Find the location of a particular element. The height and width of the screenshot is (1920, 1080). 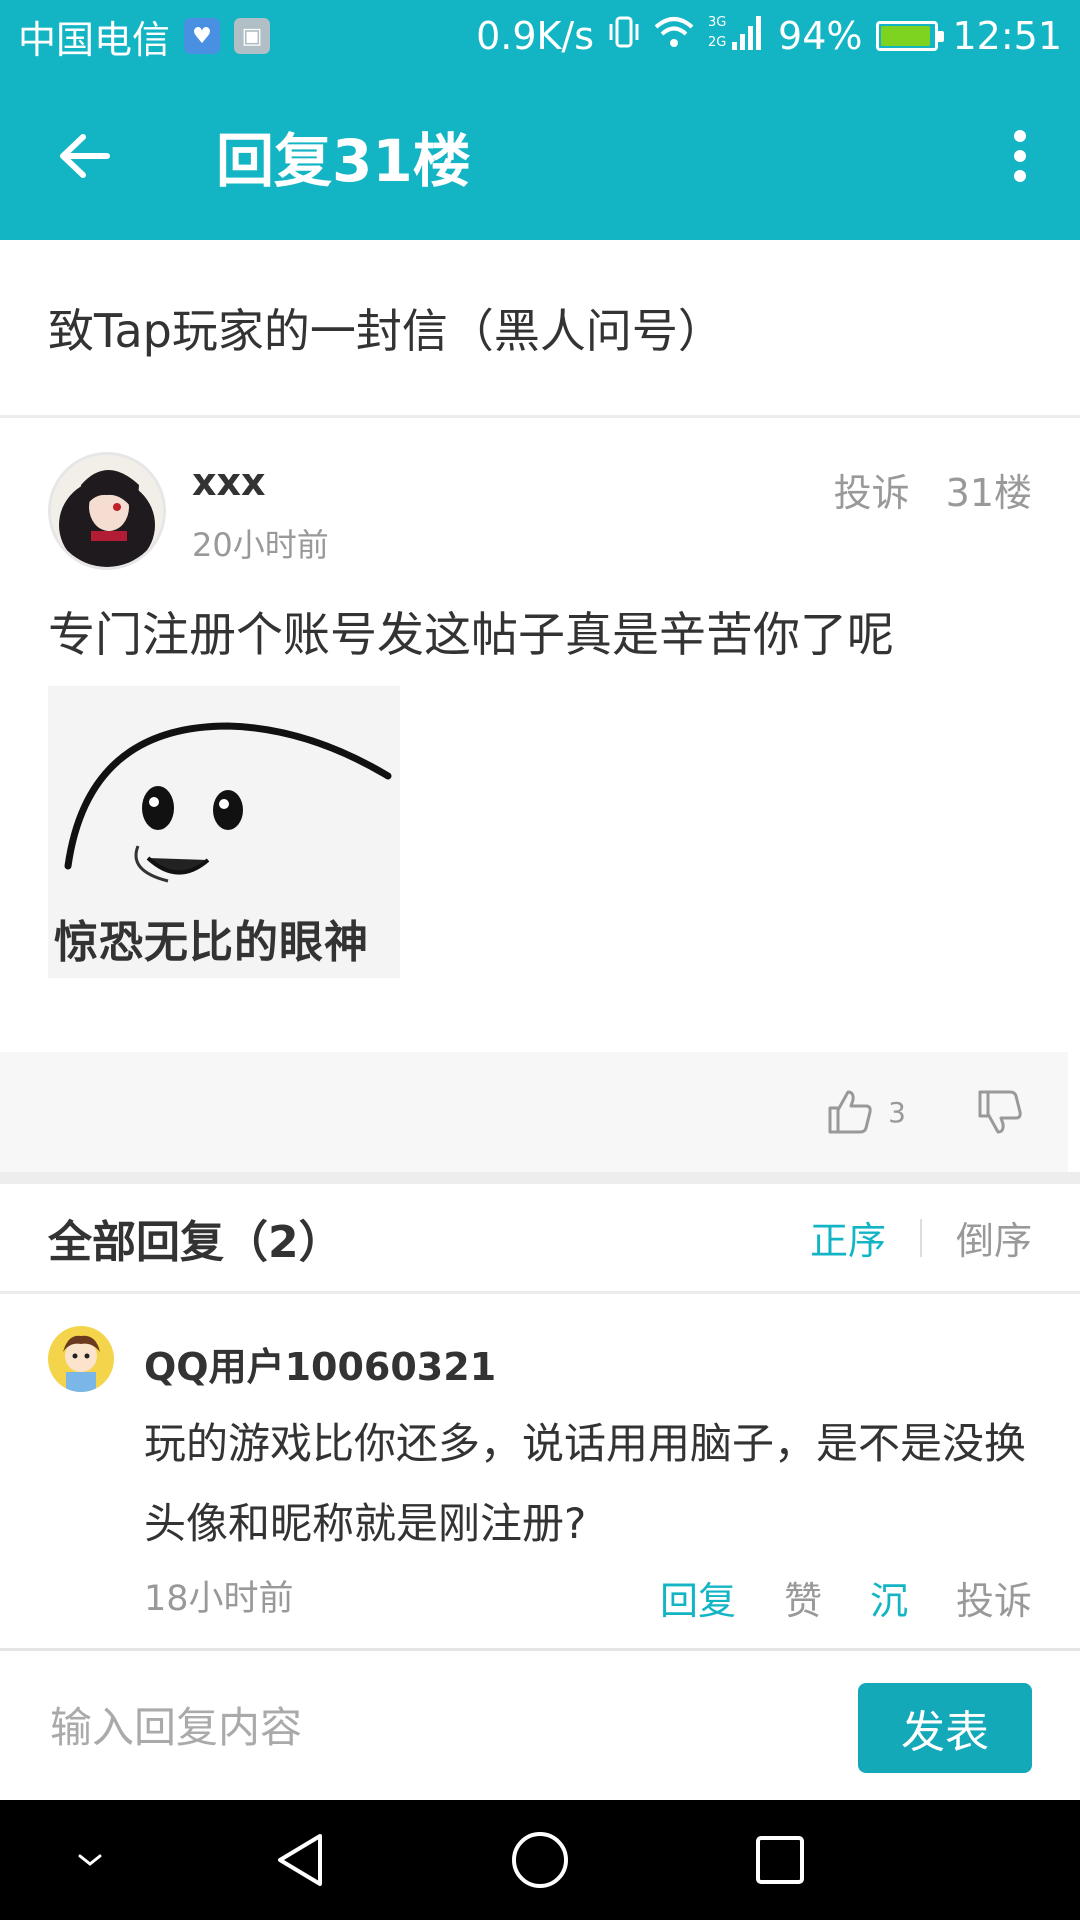

battery-percent: 94% is located at coordinates (820, 36).